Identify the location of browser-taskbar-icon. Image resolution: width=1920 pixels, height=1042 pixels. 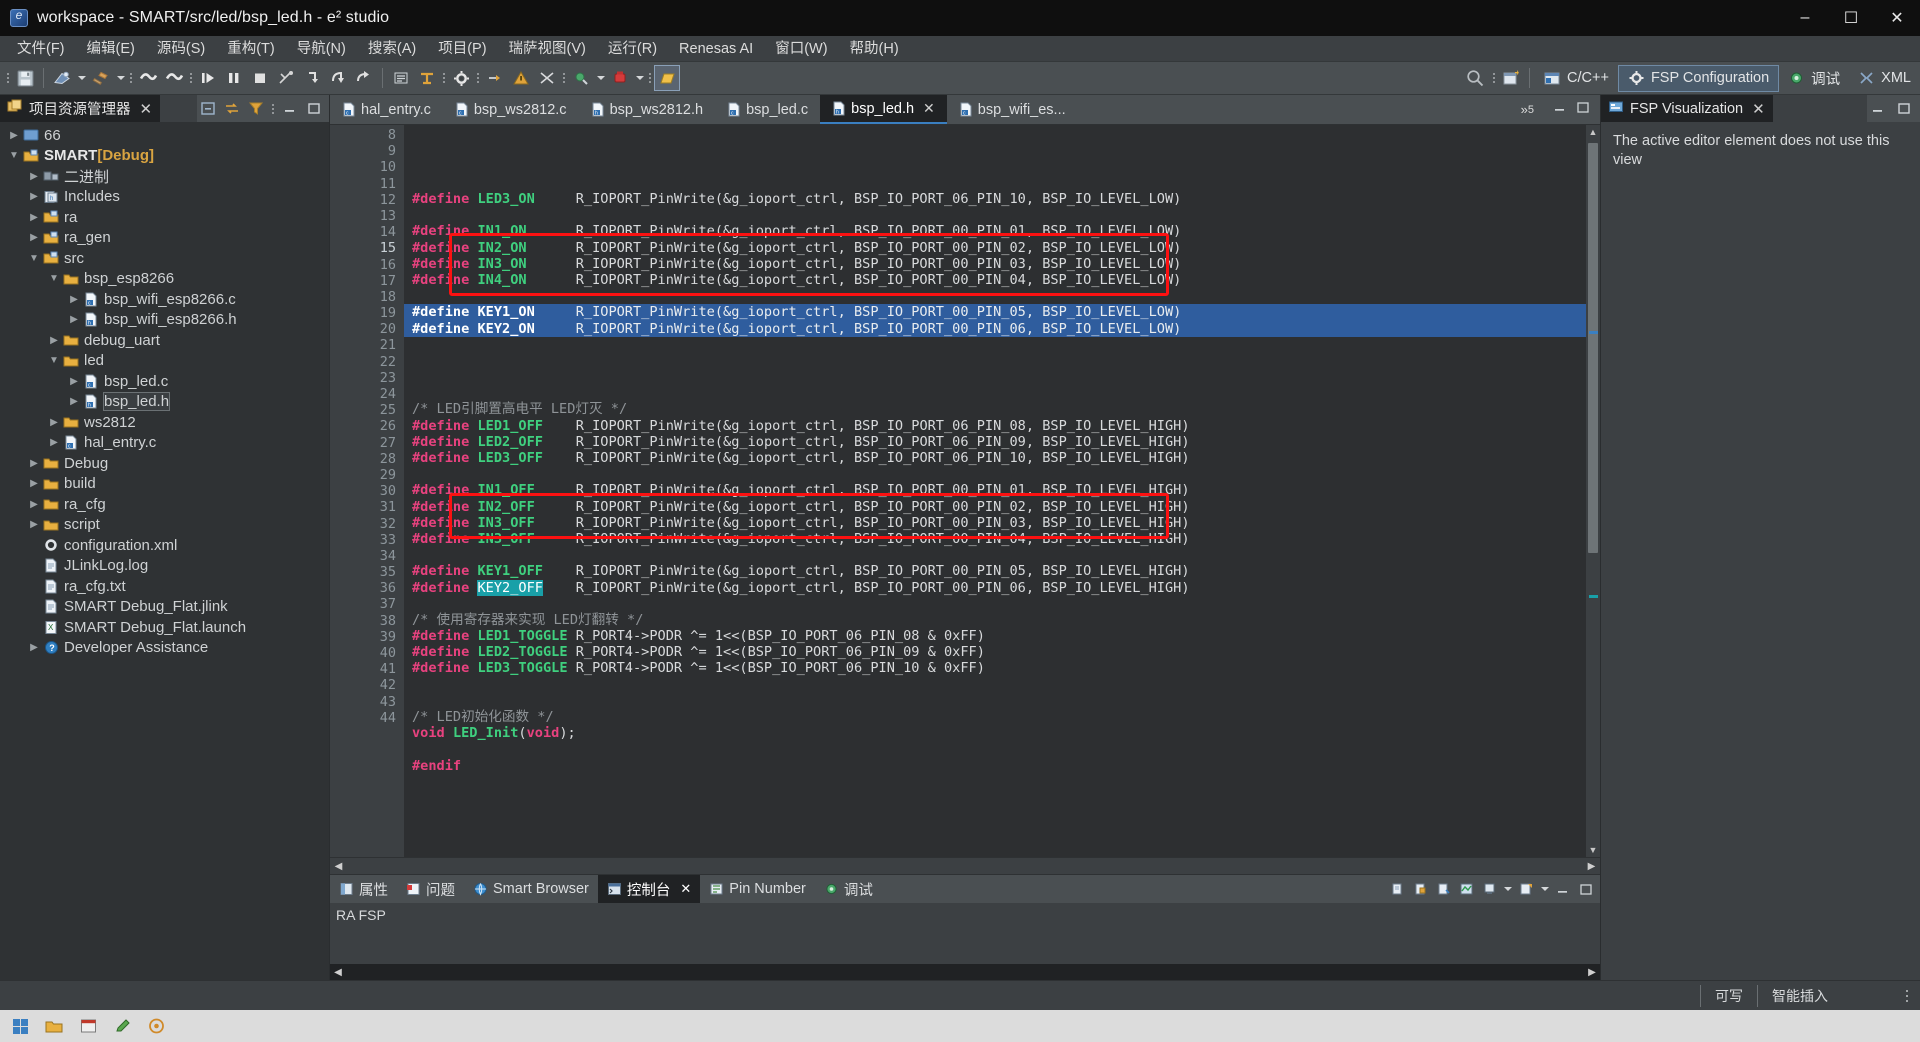
(156, 1026).